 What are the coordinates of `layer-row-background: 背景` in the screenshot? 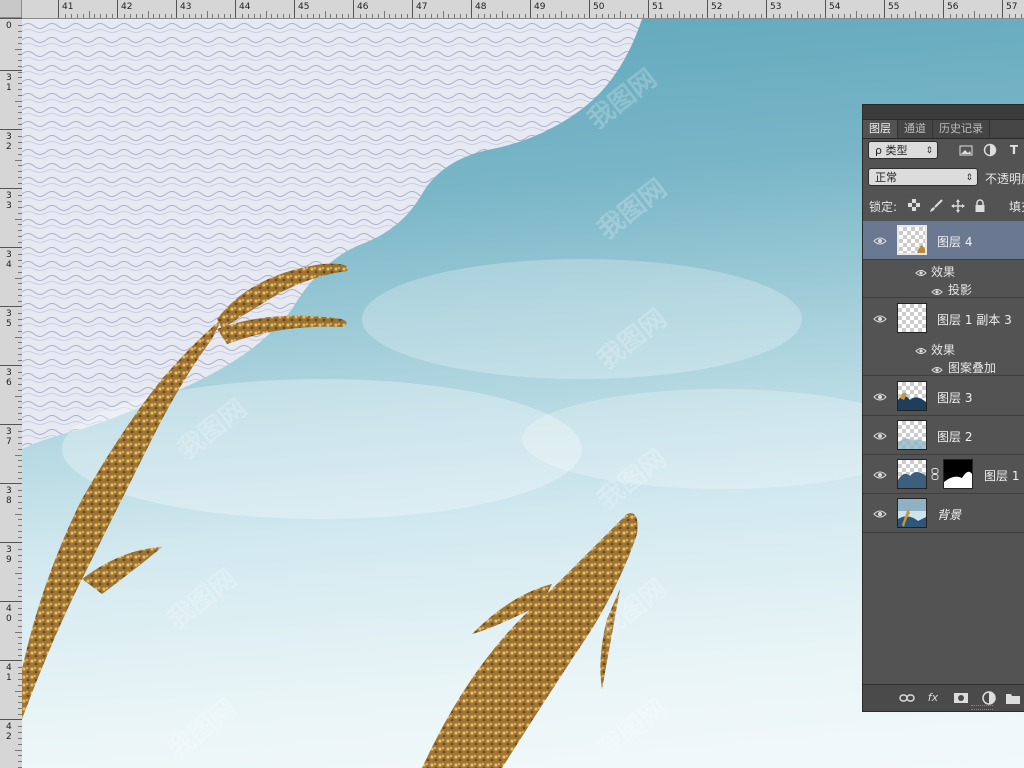 It's located at (943, 513).